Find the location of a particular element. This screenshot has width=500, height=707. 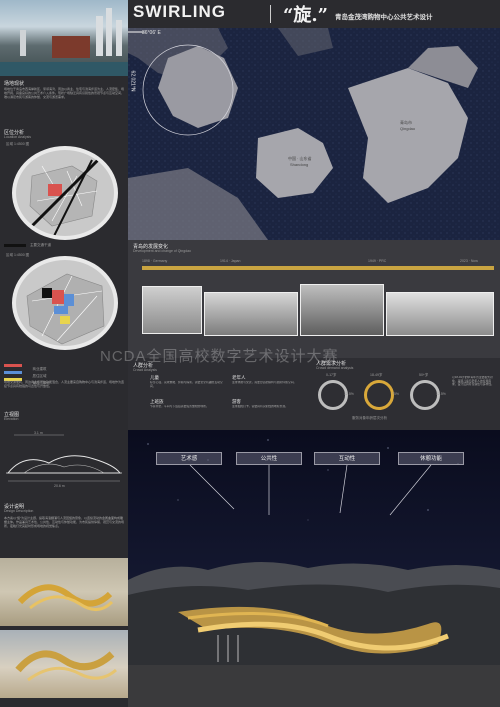

elevation-subtitle: Elevation is located at coordinates (11, 419).